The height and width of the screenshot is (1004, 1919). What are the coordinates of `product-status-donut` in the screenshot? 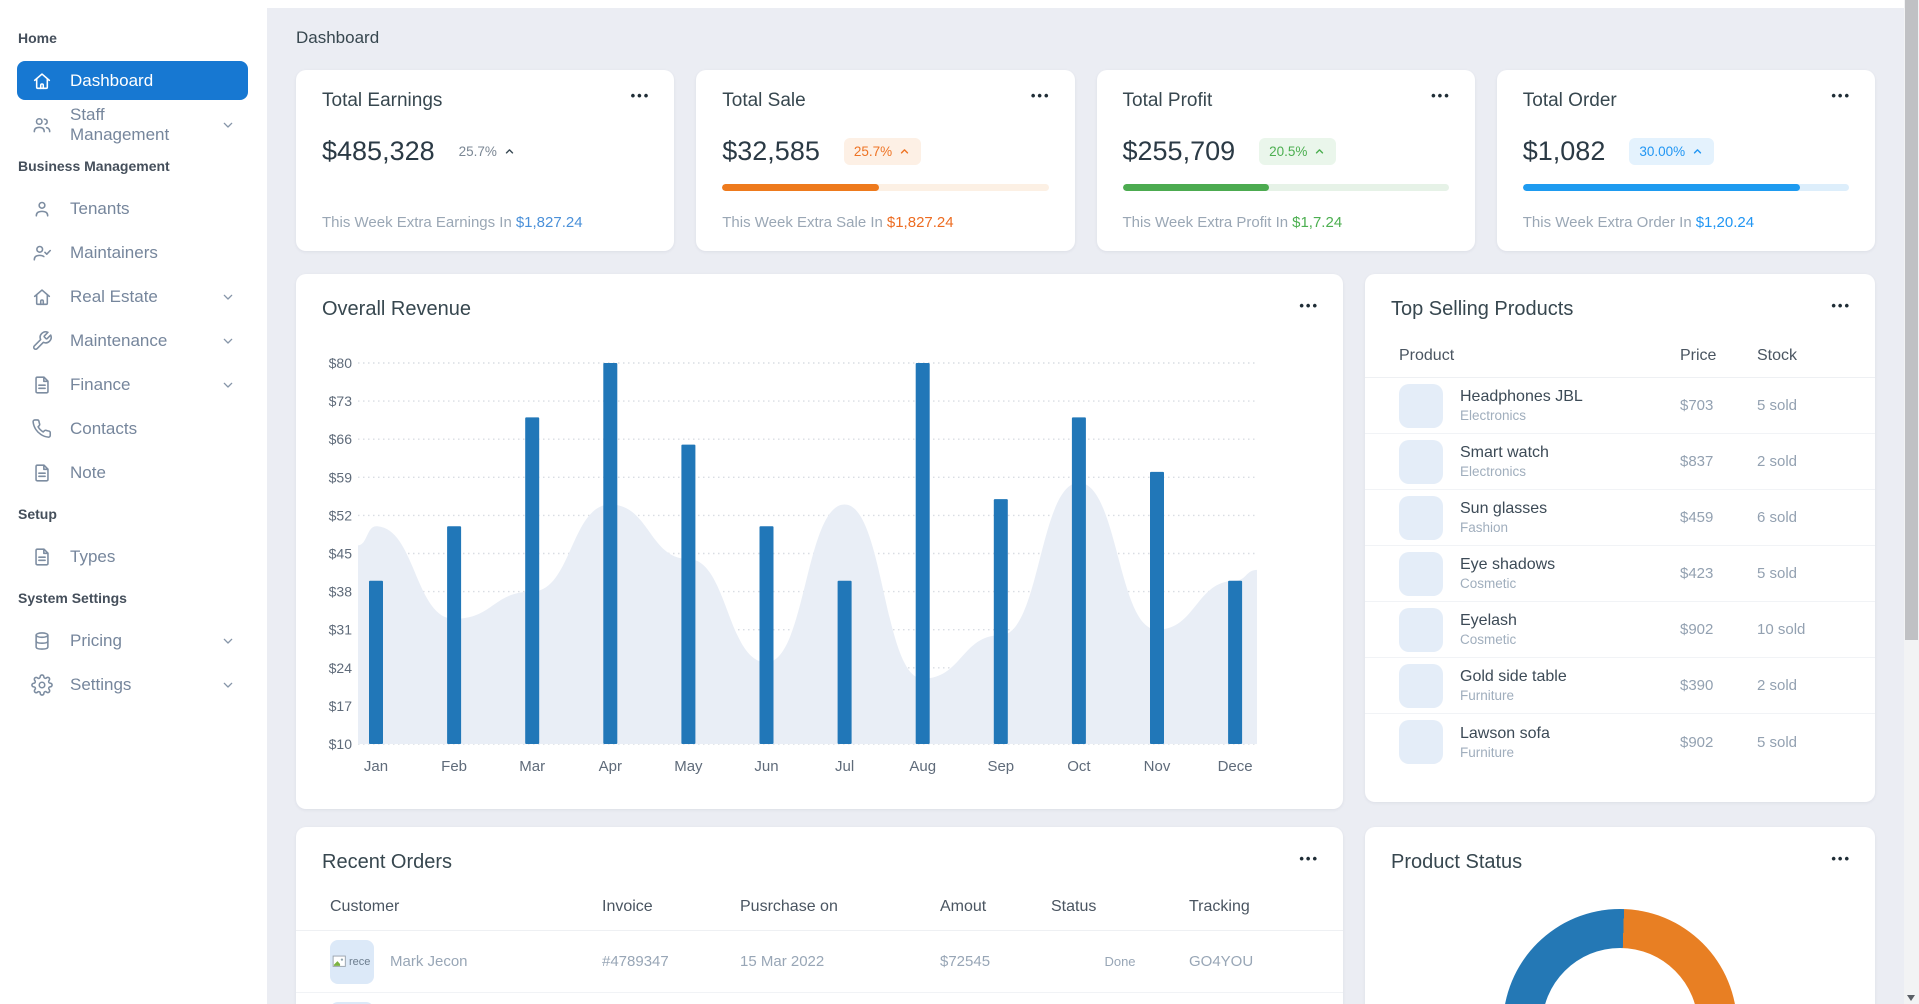 It's located at (1620, 956).